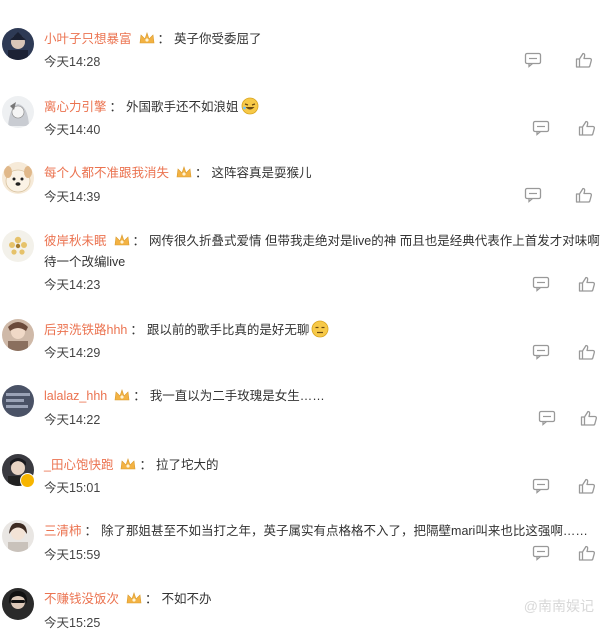 The height and width of the screenshot is (631, 600). What do you see at coordinates (63, 531) in the screenshot?
I see `username: 三清柿` at bounding box center [63, 531].